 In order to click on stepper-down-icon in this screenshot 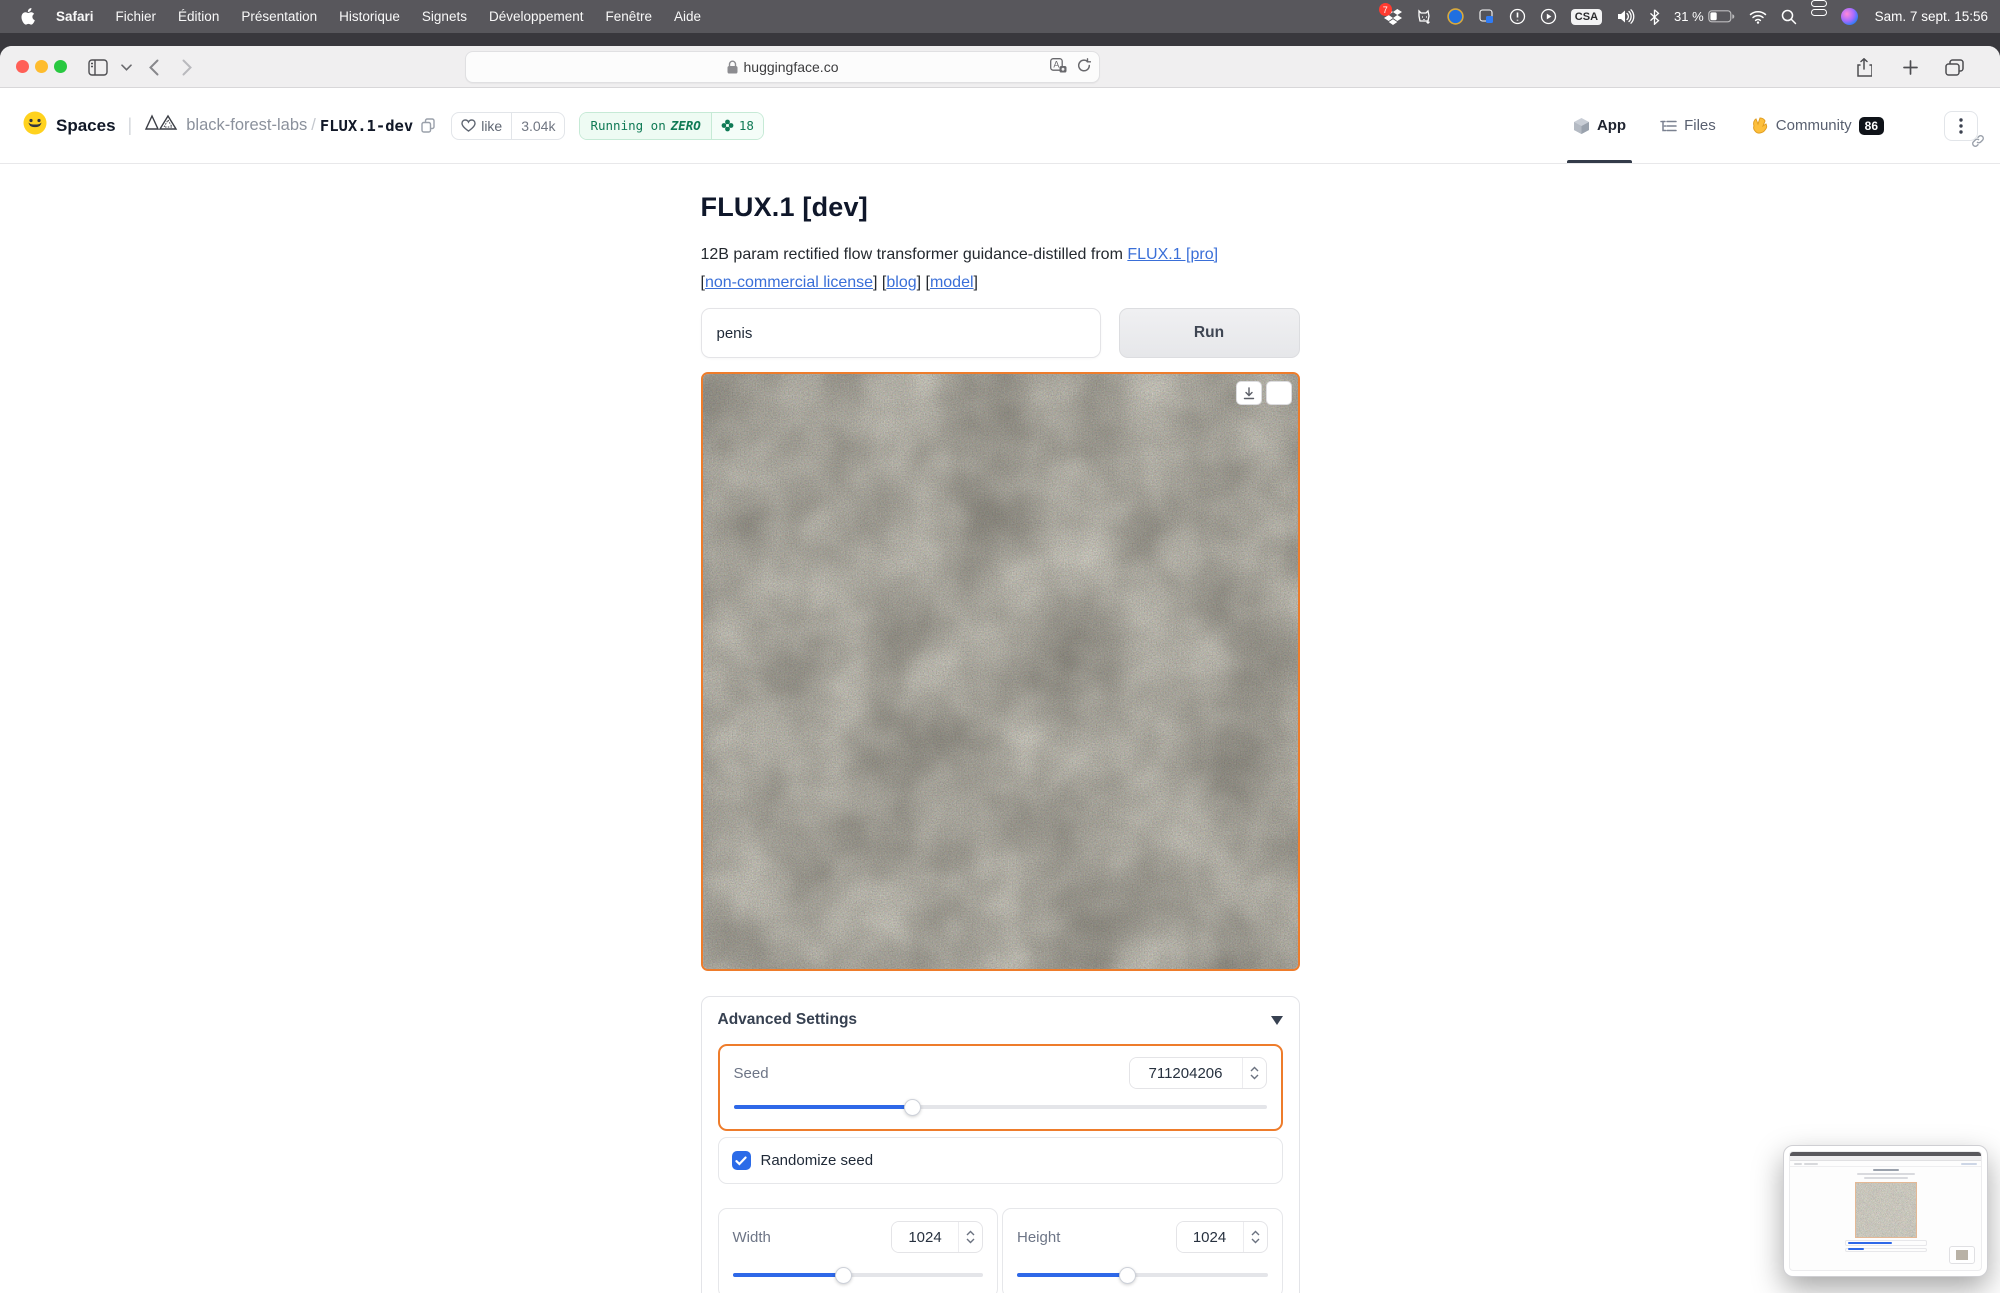, I will do `click(1254, 1077)`.